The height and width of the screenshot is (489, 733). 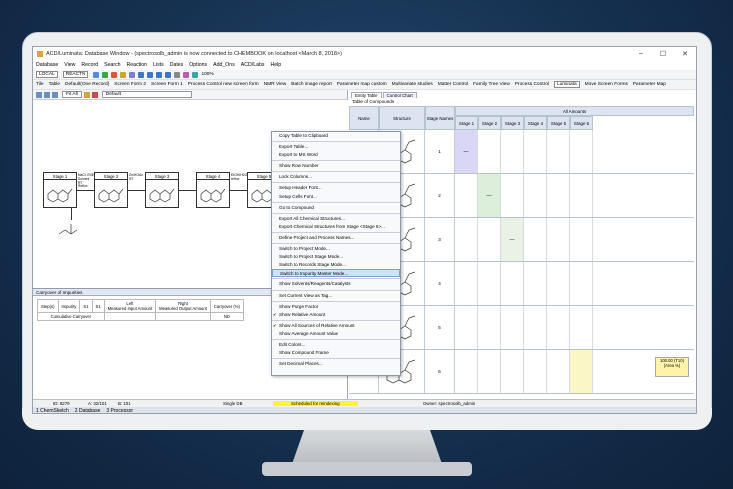 What do you see at coordinates (489, 123) in the screenshot?
I see `column-header-stage-2: Stage 2` at bounding box center [489, 123].